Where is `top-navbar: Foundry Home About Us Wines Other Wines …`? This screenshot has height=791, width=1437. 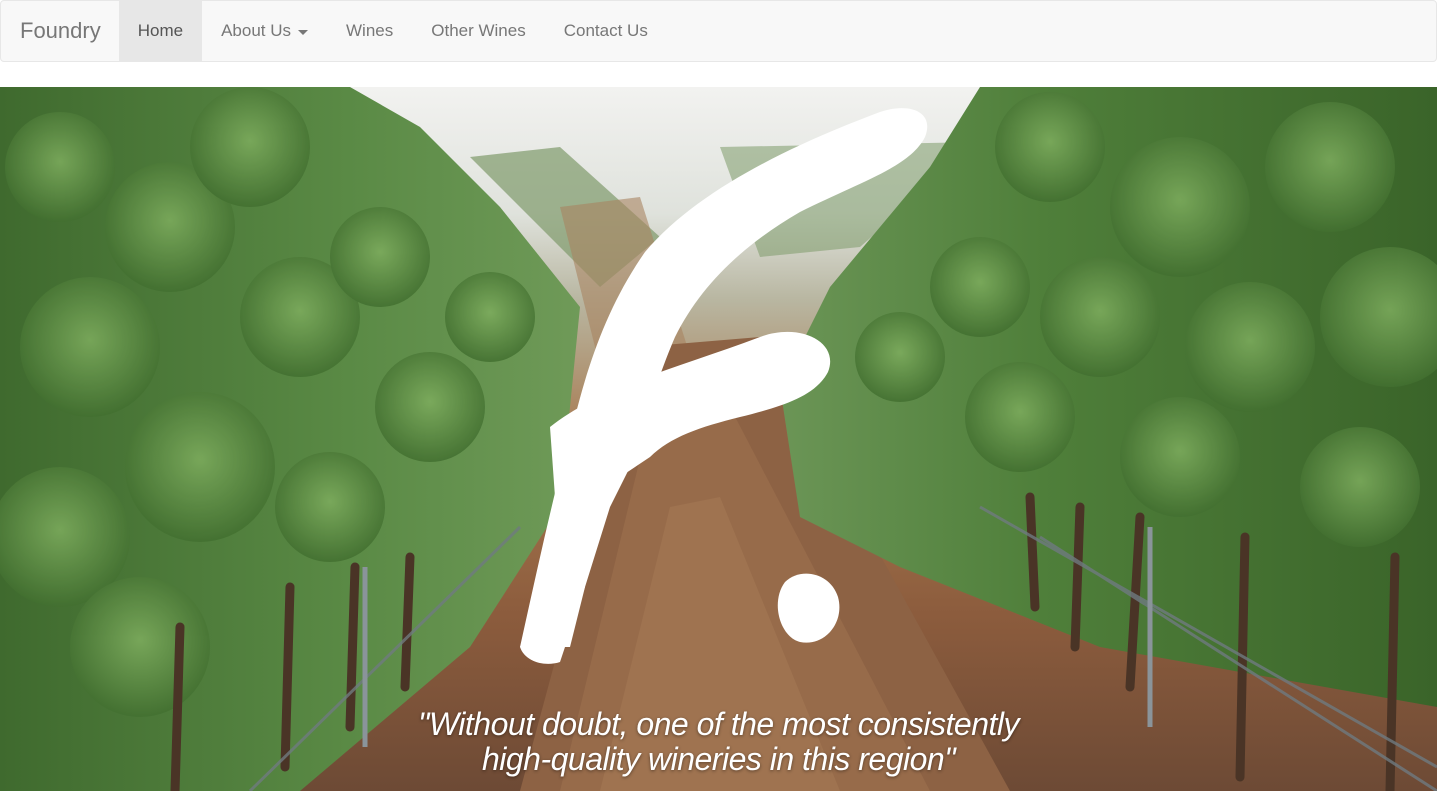 top-navbar: Foundry Home About Us Wines Other Wines … is located at coordinates (718, 31).